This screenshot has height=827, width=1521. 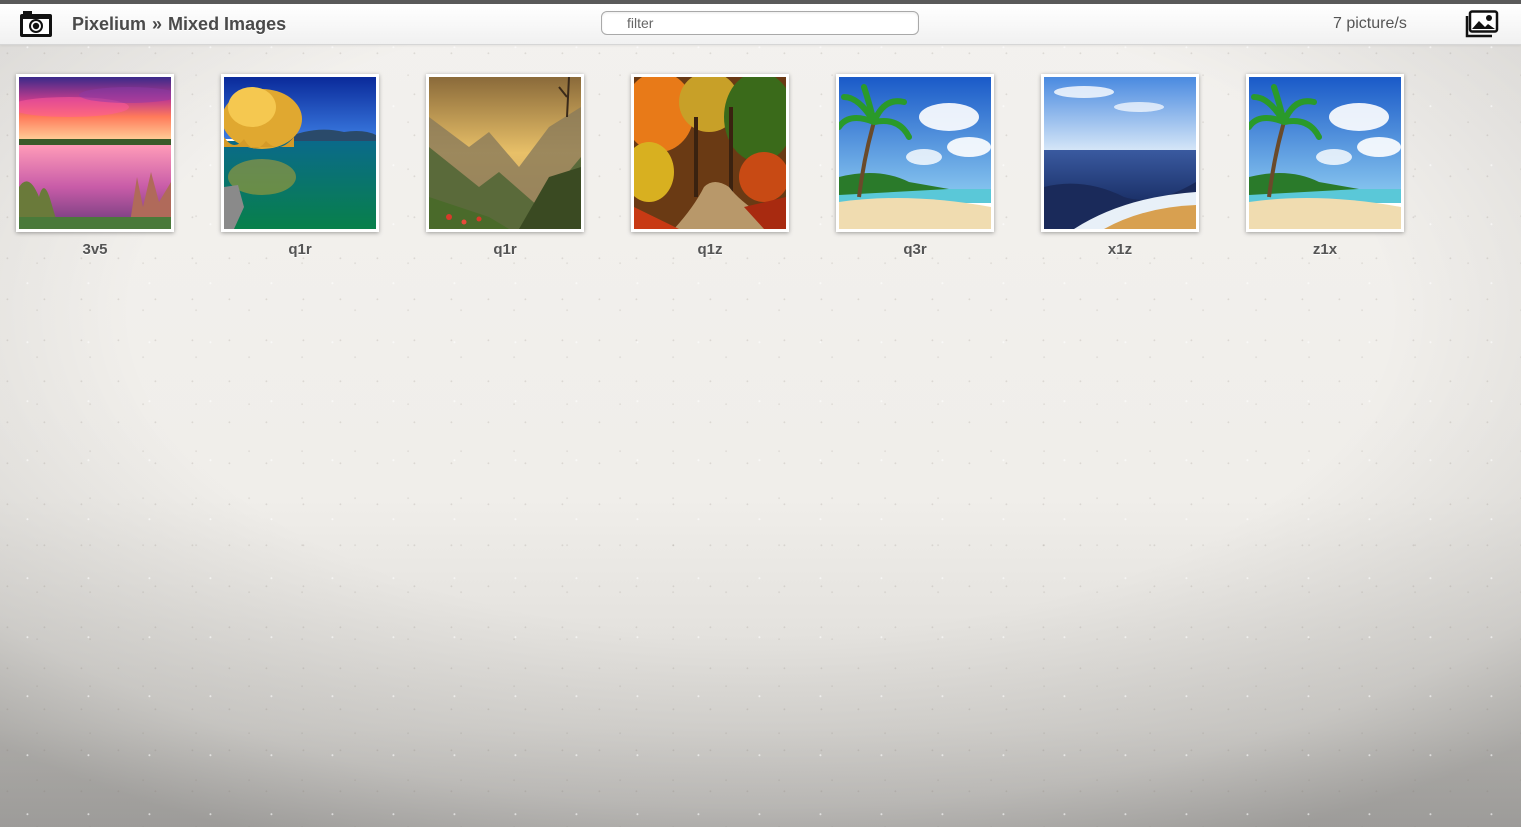 I want to click on picture-label: q3r, so click(x=915, y=249).